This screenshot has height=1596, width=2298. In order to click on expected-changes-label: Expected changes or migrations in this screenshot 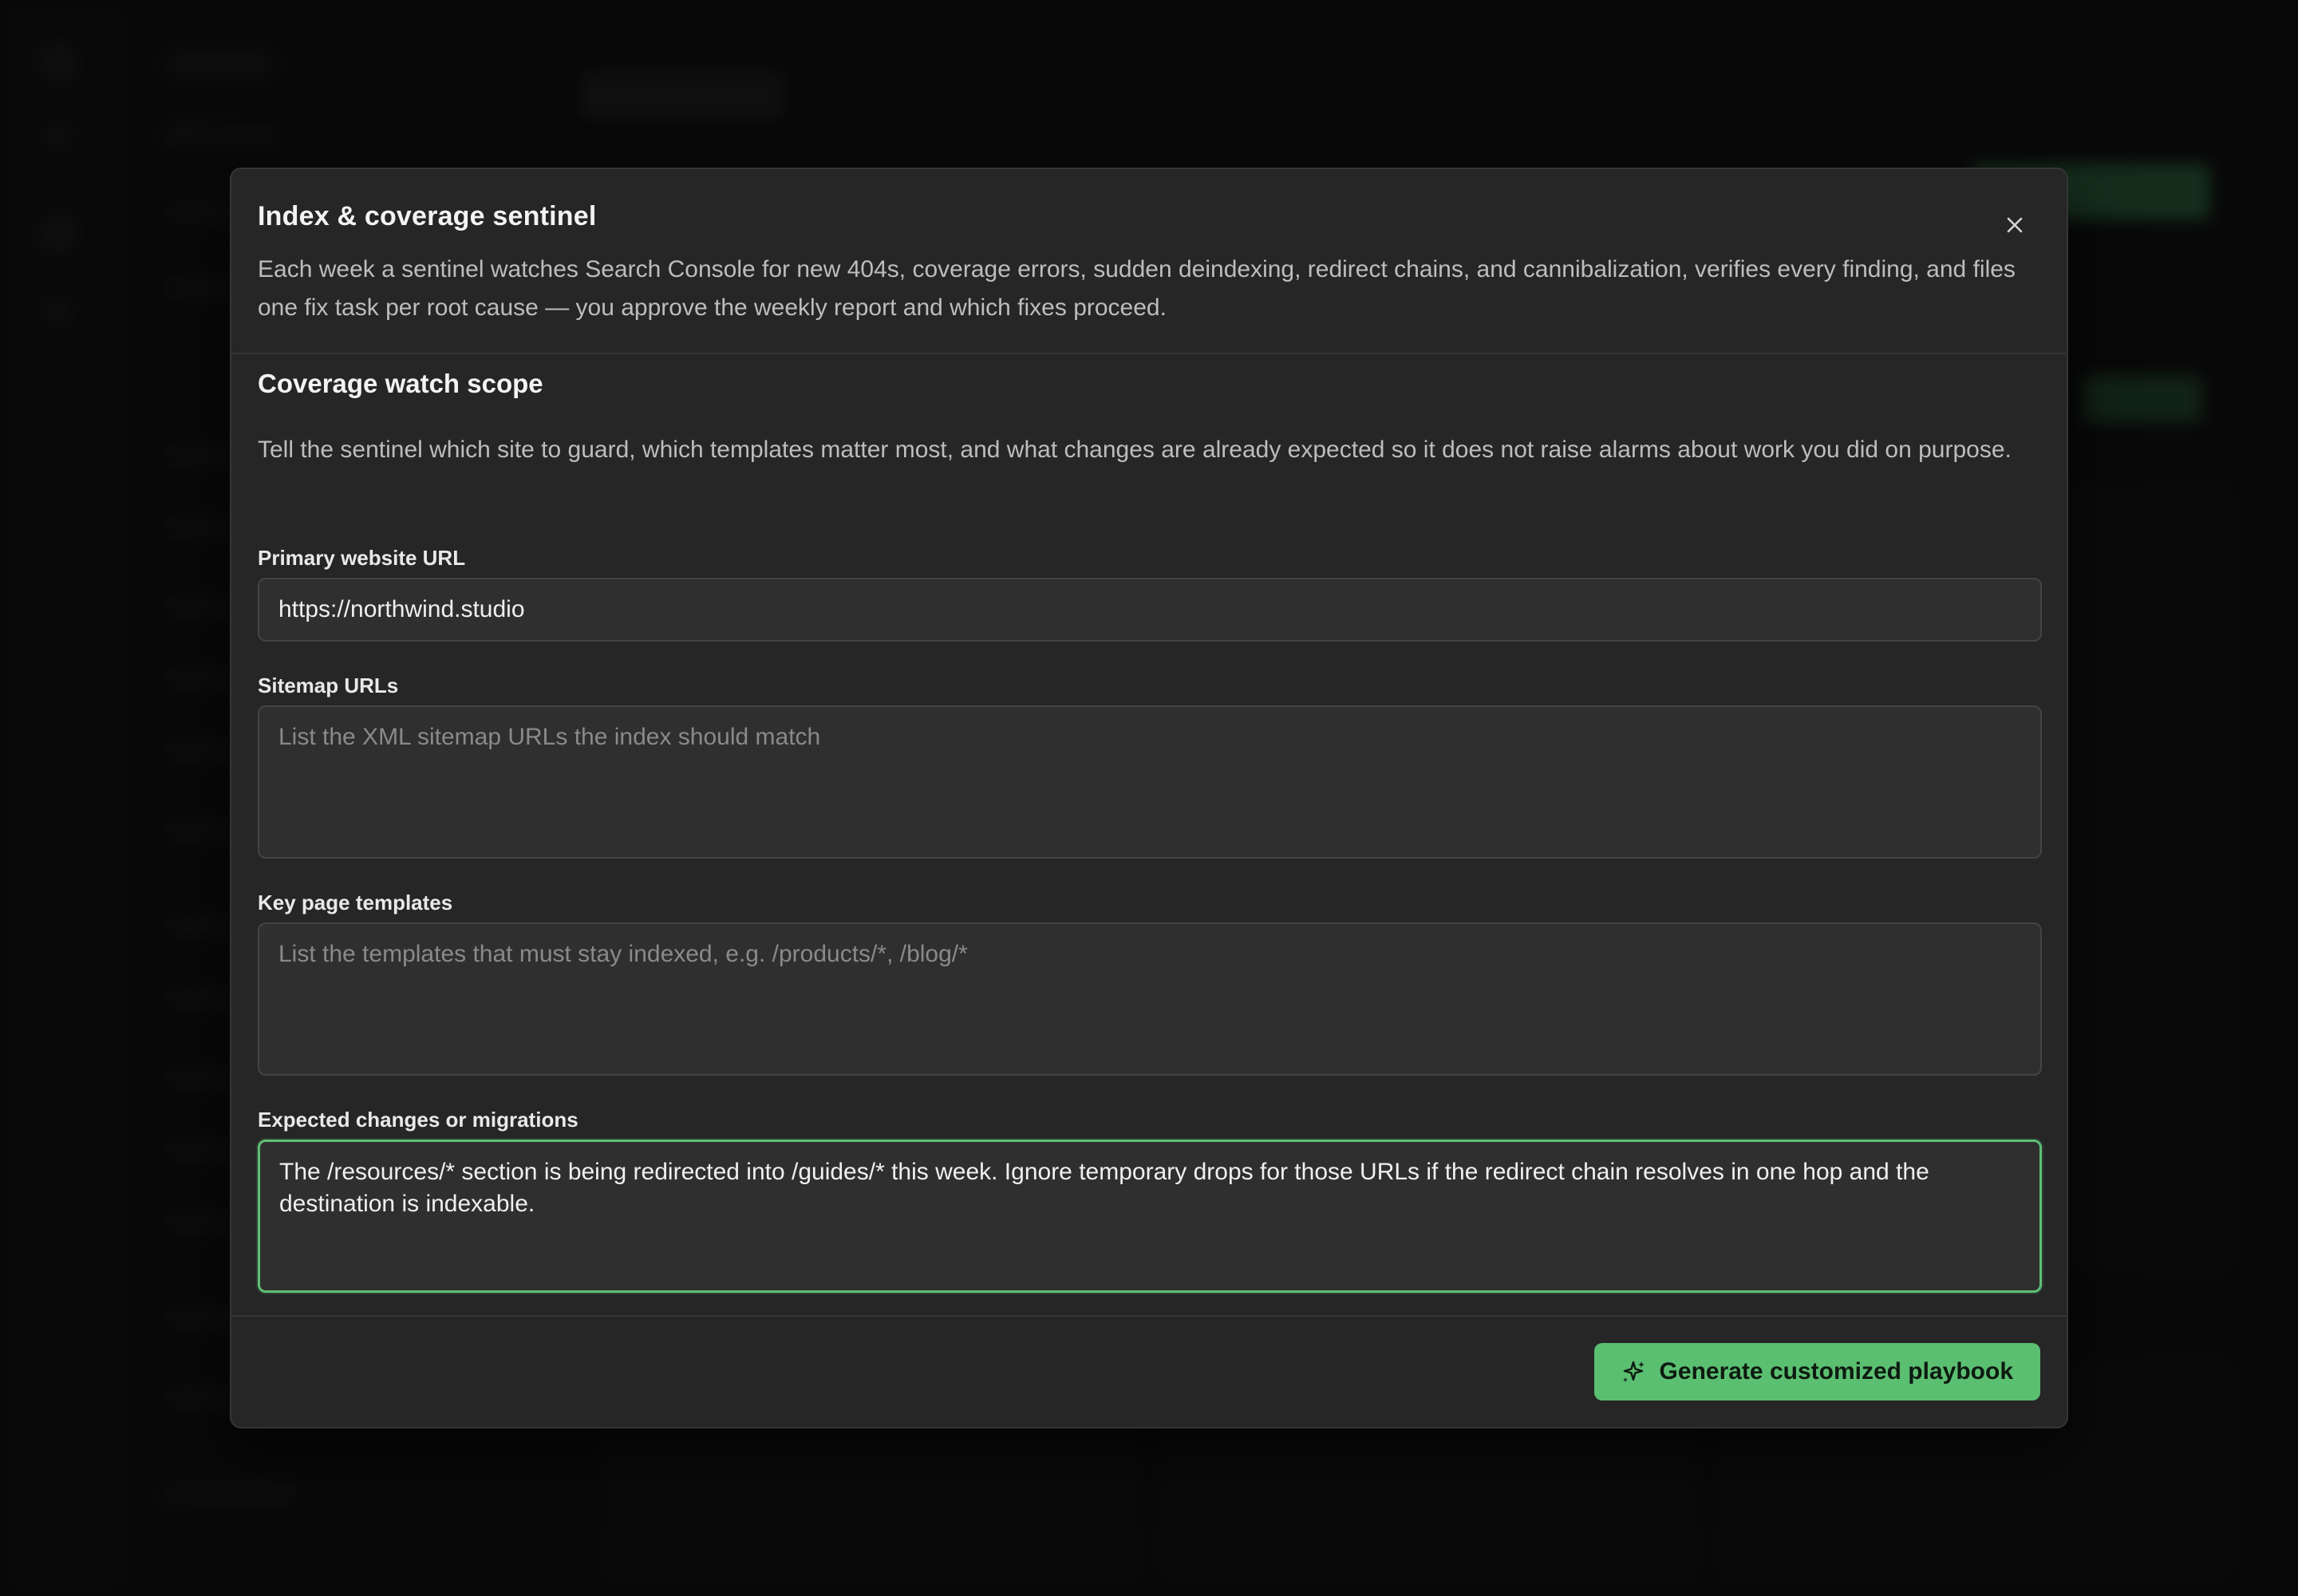, I will do `click(418, 1120)`.